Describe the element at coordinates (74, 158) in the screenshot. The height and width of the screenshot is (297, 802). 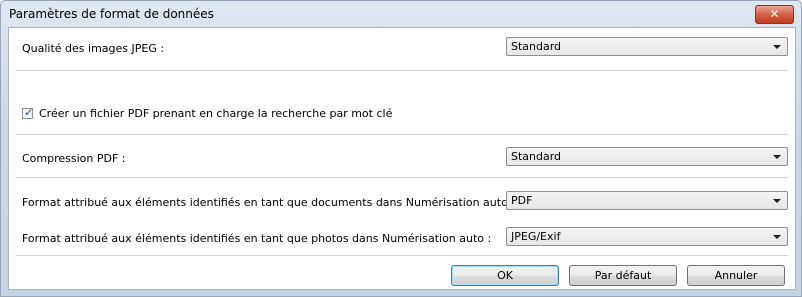
I see `pdf-compression-label: Compression PDF :` at that location.